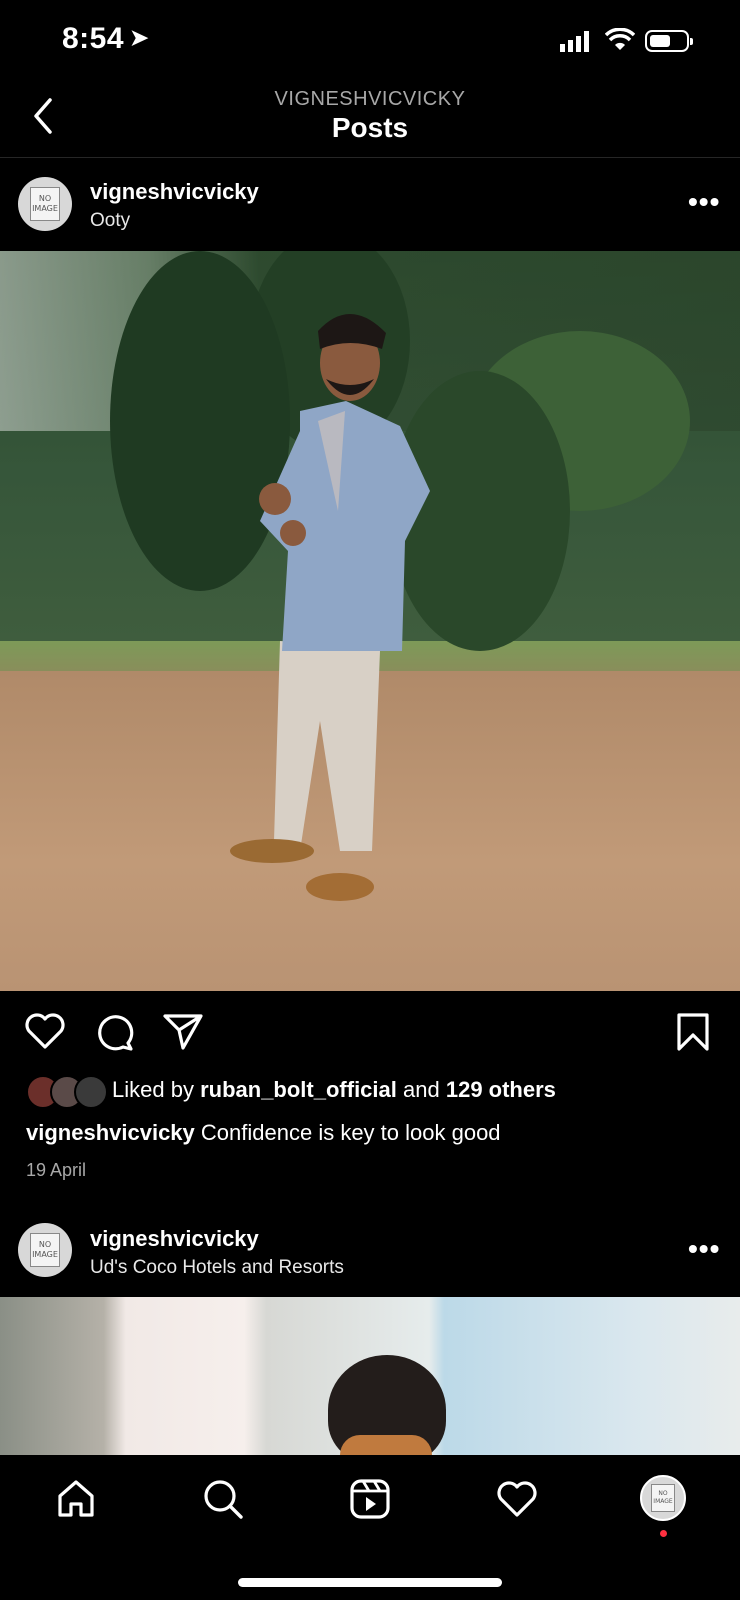 This screenshot has width=740, height=1600. I want to click on caption-text: Confidence is key to look good, so click(350, 1132).